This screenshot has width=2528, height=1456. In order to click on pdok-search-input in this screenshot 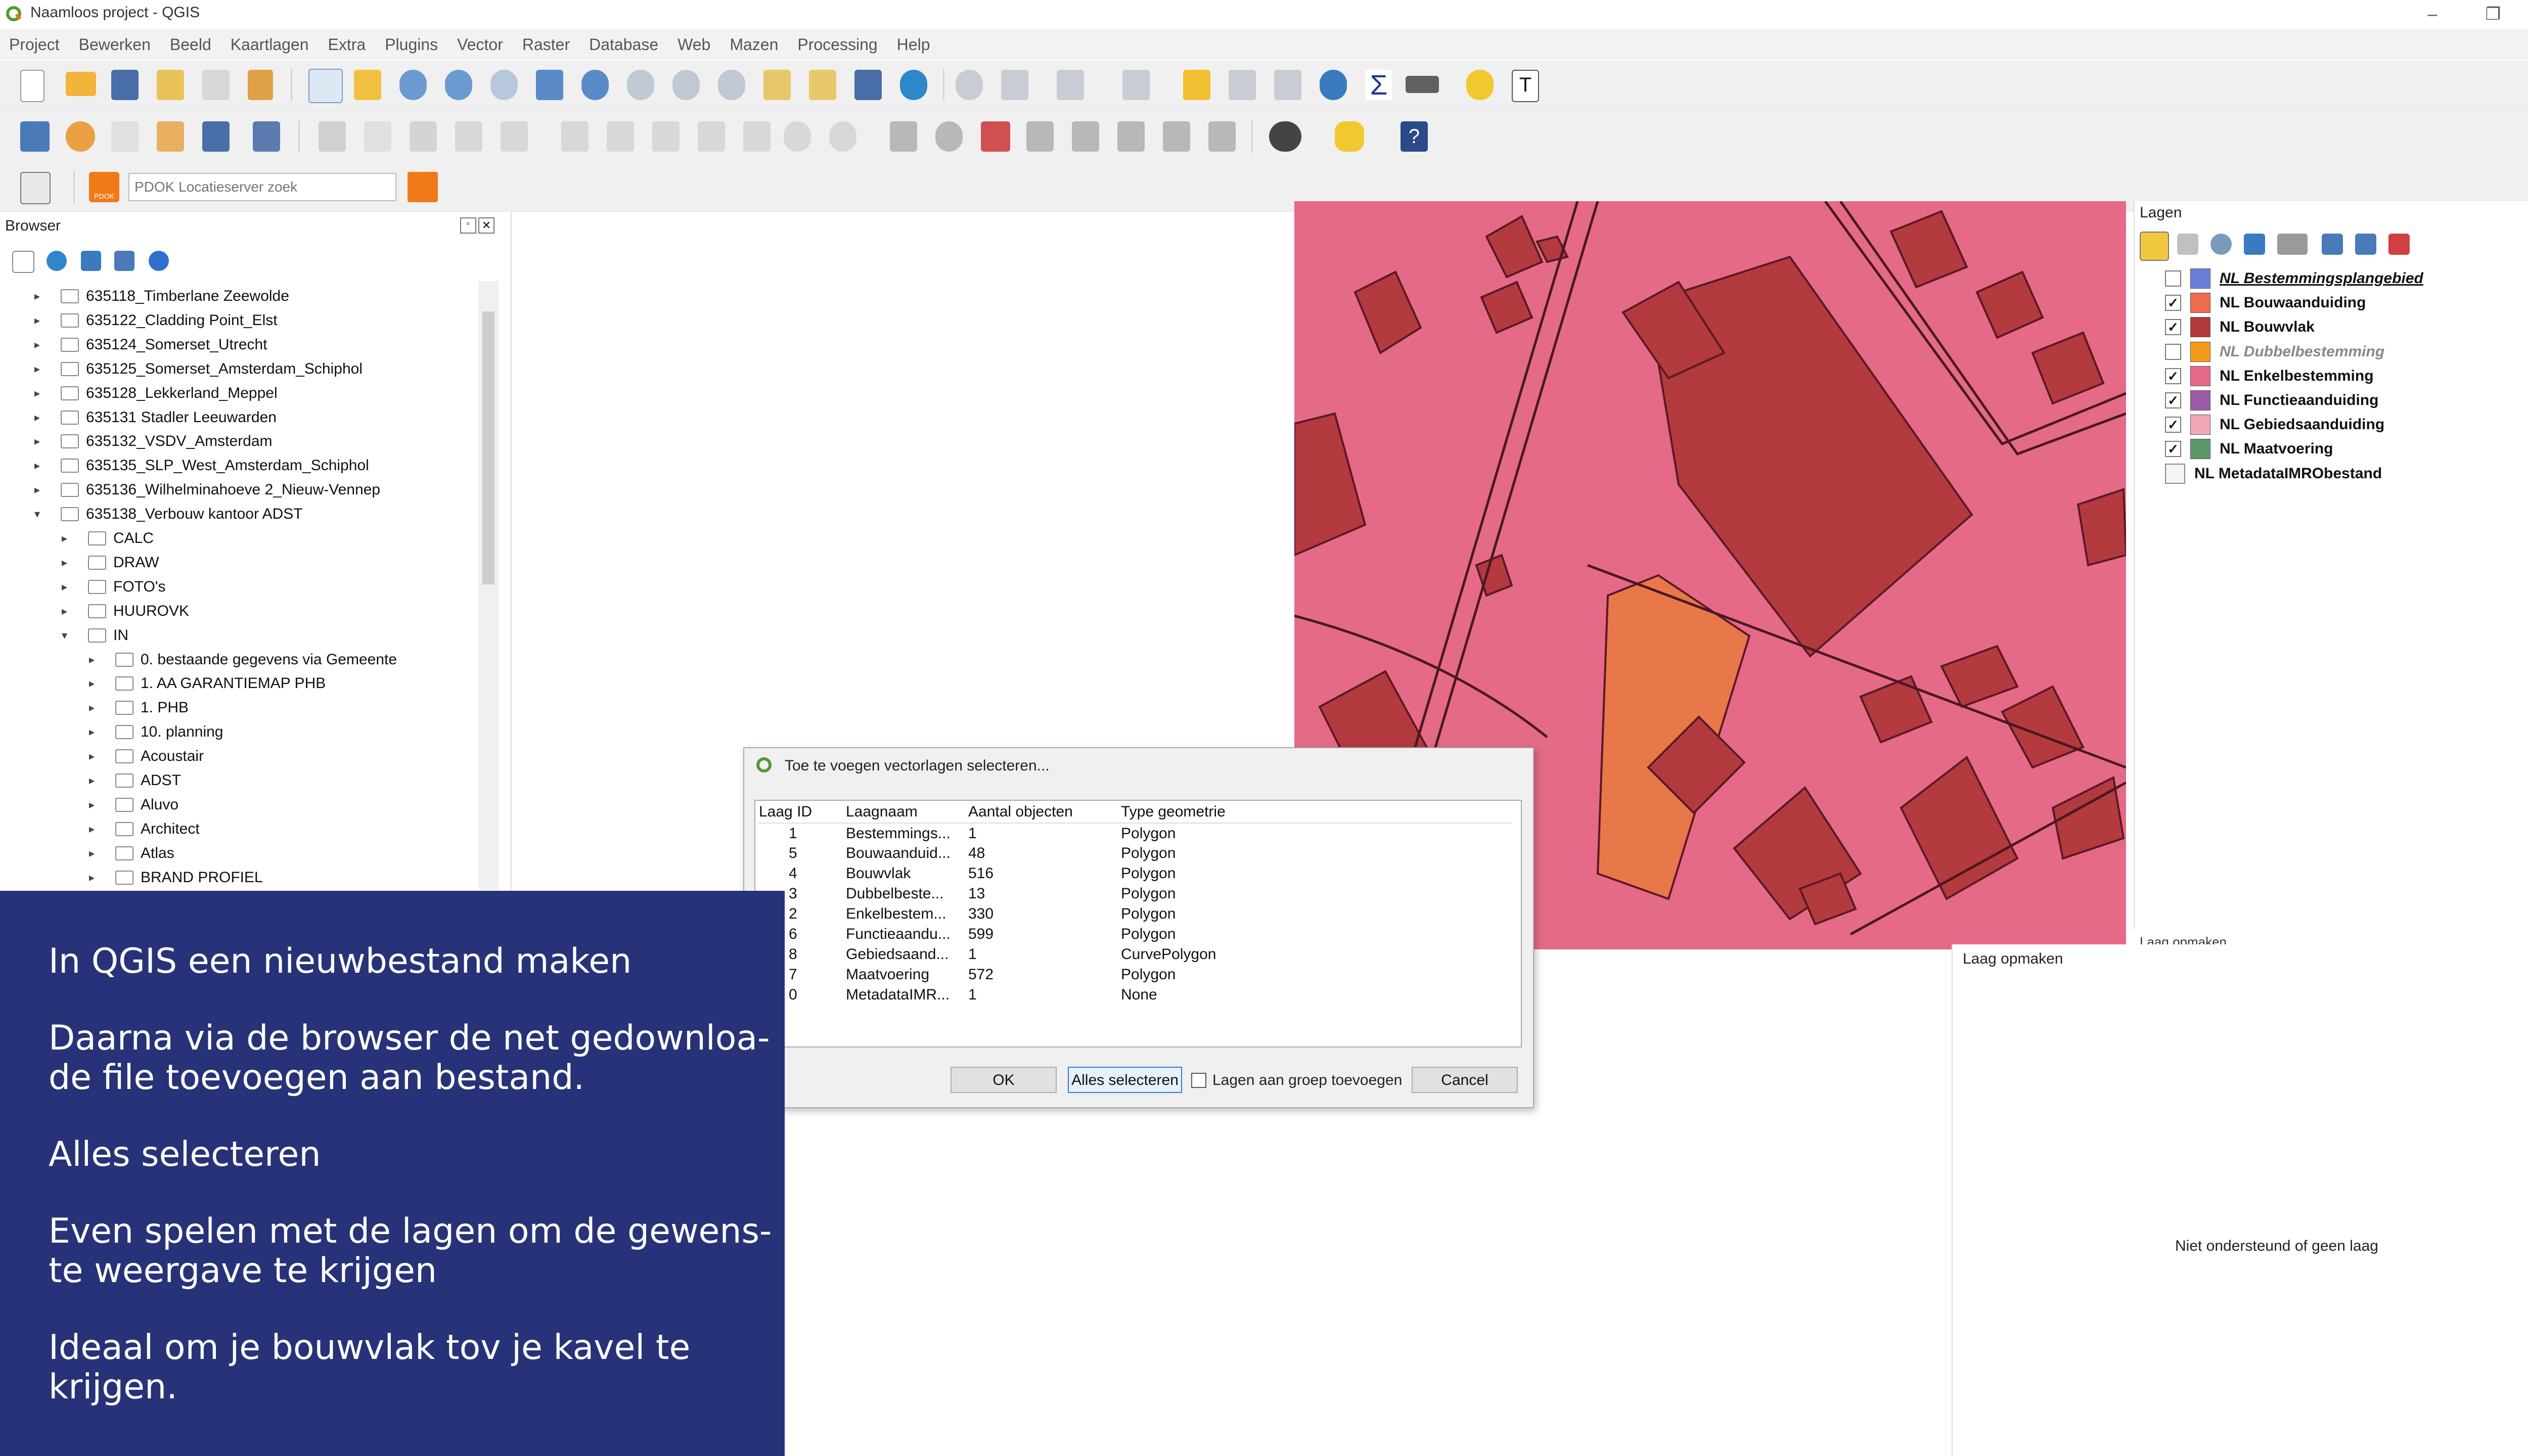, I will do `click(262, 187)`.